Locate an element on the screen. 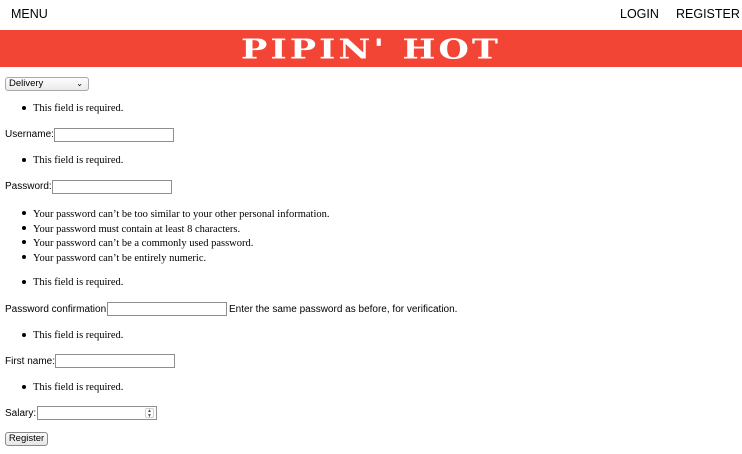 Image resolution: width=742 pixels, height=454 pixels. chevron-down-icon: ⌄ is located at coordinates (79, 83).